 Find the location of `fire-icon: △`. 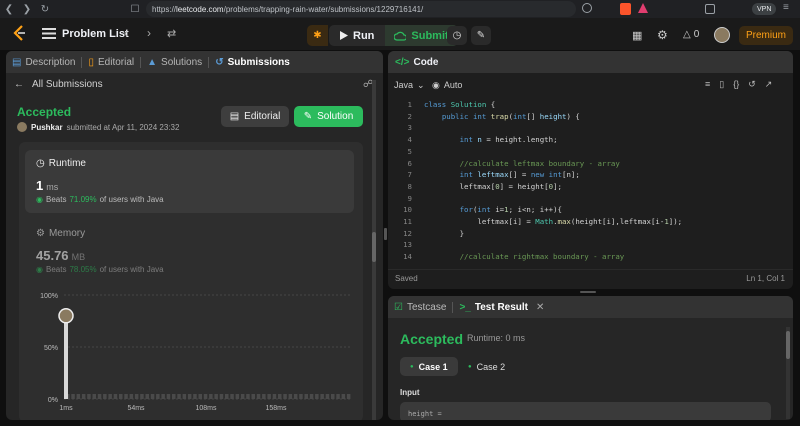

fire-icon: △ is located at coordinates (687, 34).